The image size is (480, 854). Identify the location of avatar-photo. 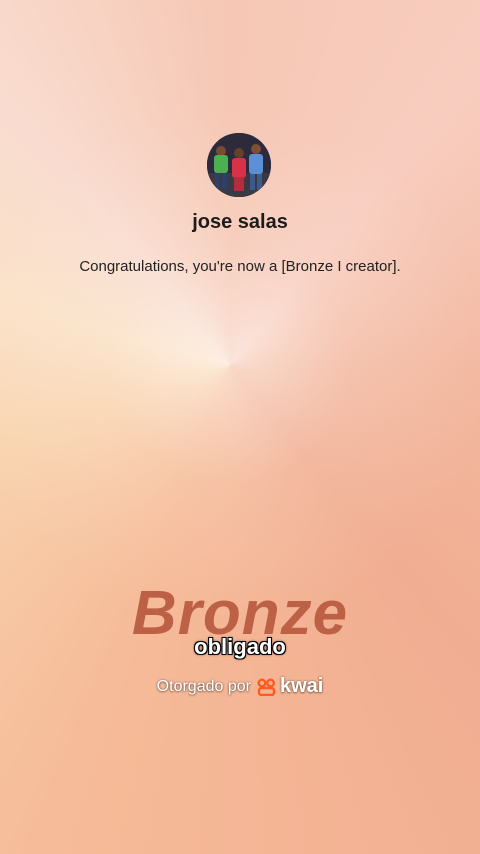
(239, 165).